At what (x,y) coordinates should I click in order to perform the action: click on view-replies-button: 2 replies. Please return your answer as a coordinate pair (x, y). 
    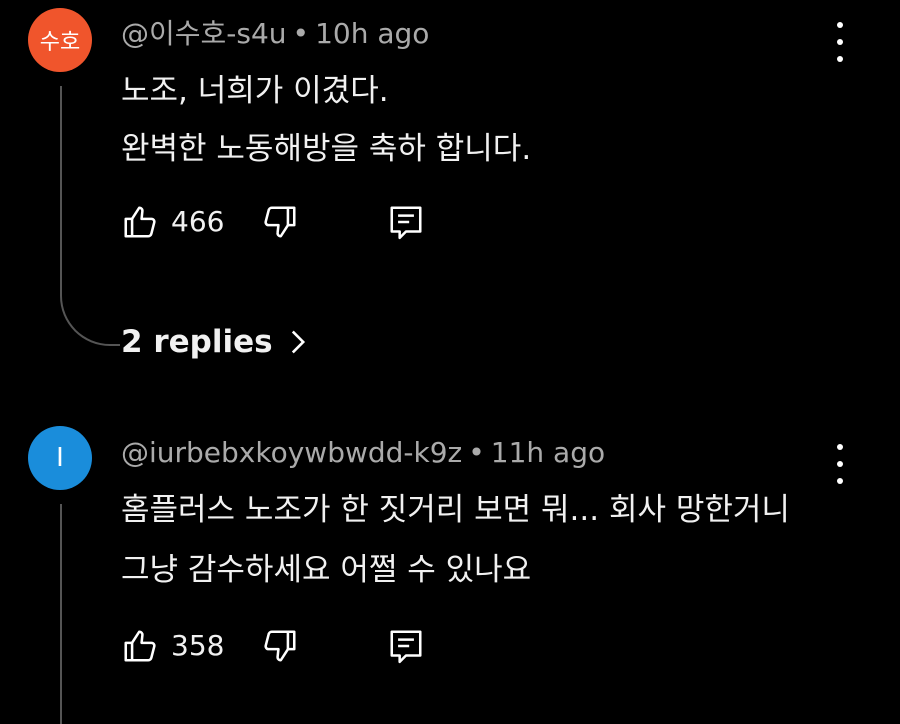
    Looking at the image, I should click on (214, 342).